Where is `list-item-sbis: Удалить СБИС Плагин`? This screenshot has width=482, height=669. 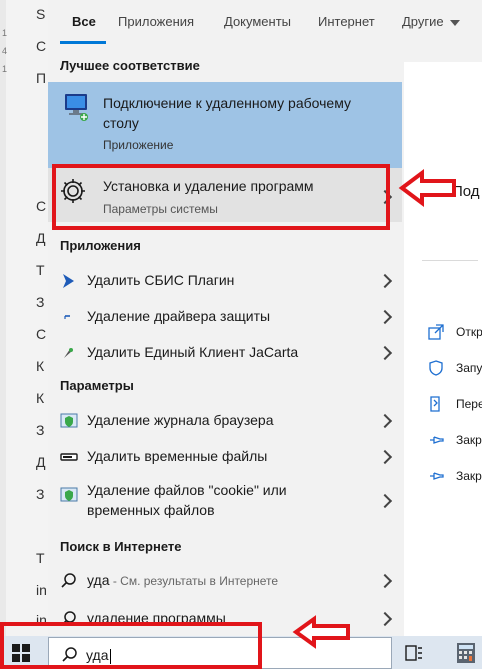 list-item-sbis: Удалить СБИС Плагин is located at coordinates (225, 280).